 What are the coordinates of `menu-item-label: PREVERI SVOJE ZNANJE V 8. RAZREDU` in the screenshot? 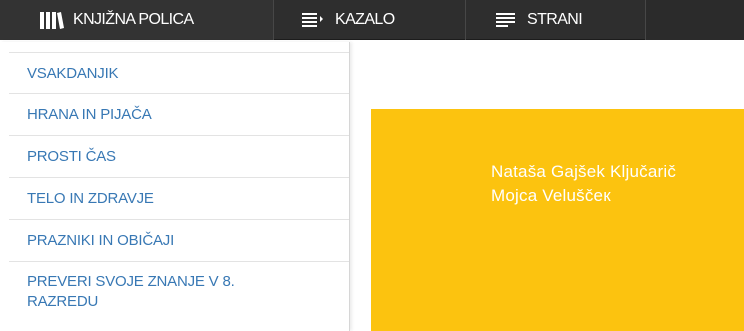 It's located at (131, 291).